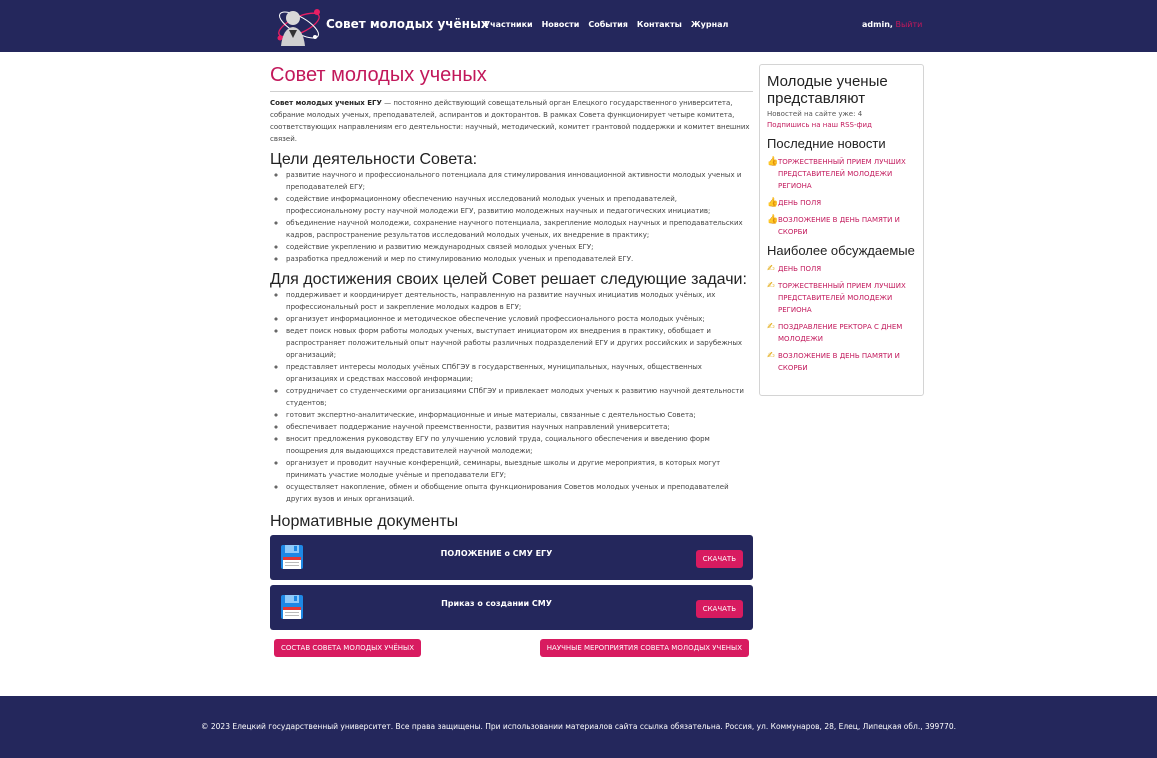 This screenshot has width=1157, height=758. I want to click on document-title: ПОЛОЖЕНИЕ о СМУ ЕГУ, so click(496, 553).